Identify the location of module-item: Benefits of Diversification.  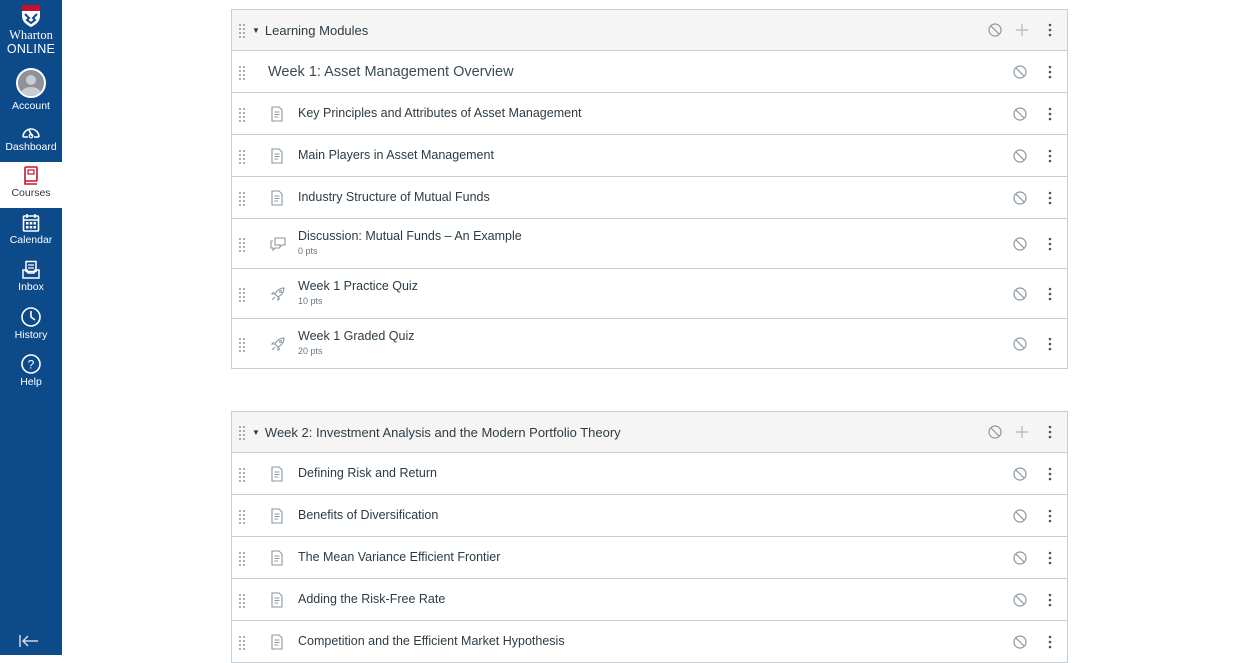
(649, 516).